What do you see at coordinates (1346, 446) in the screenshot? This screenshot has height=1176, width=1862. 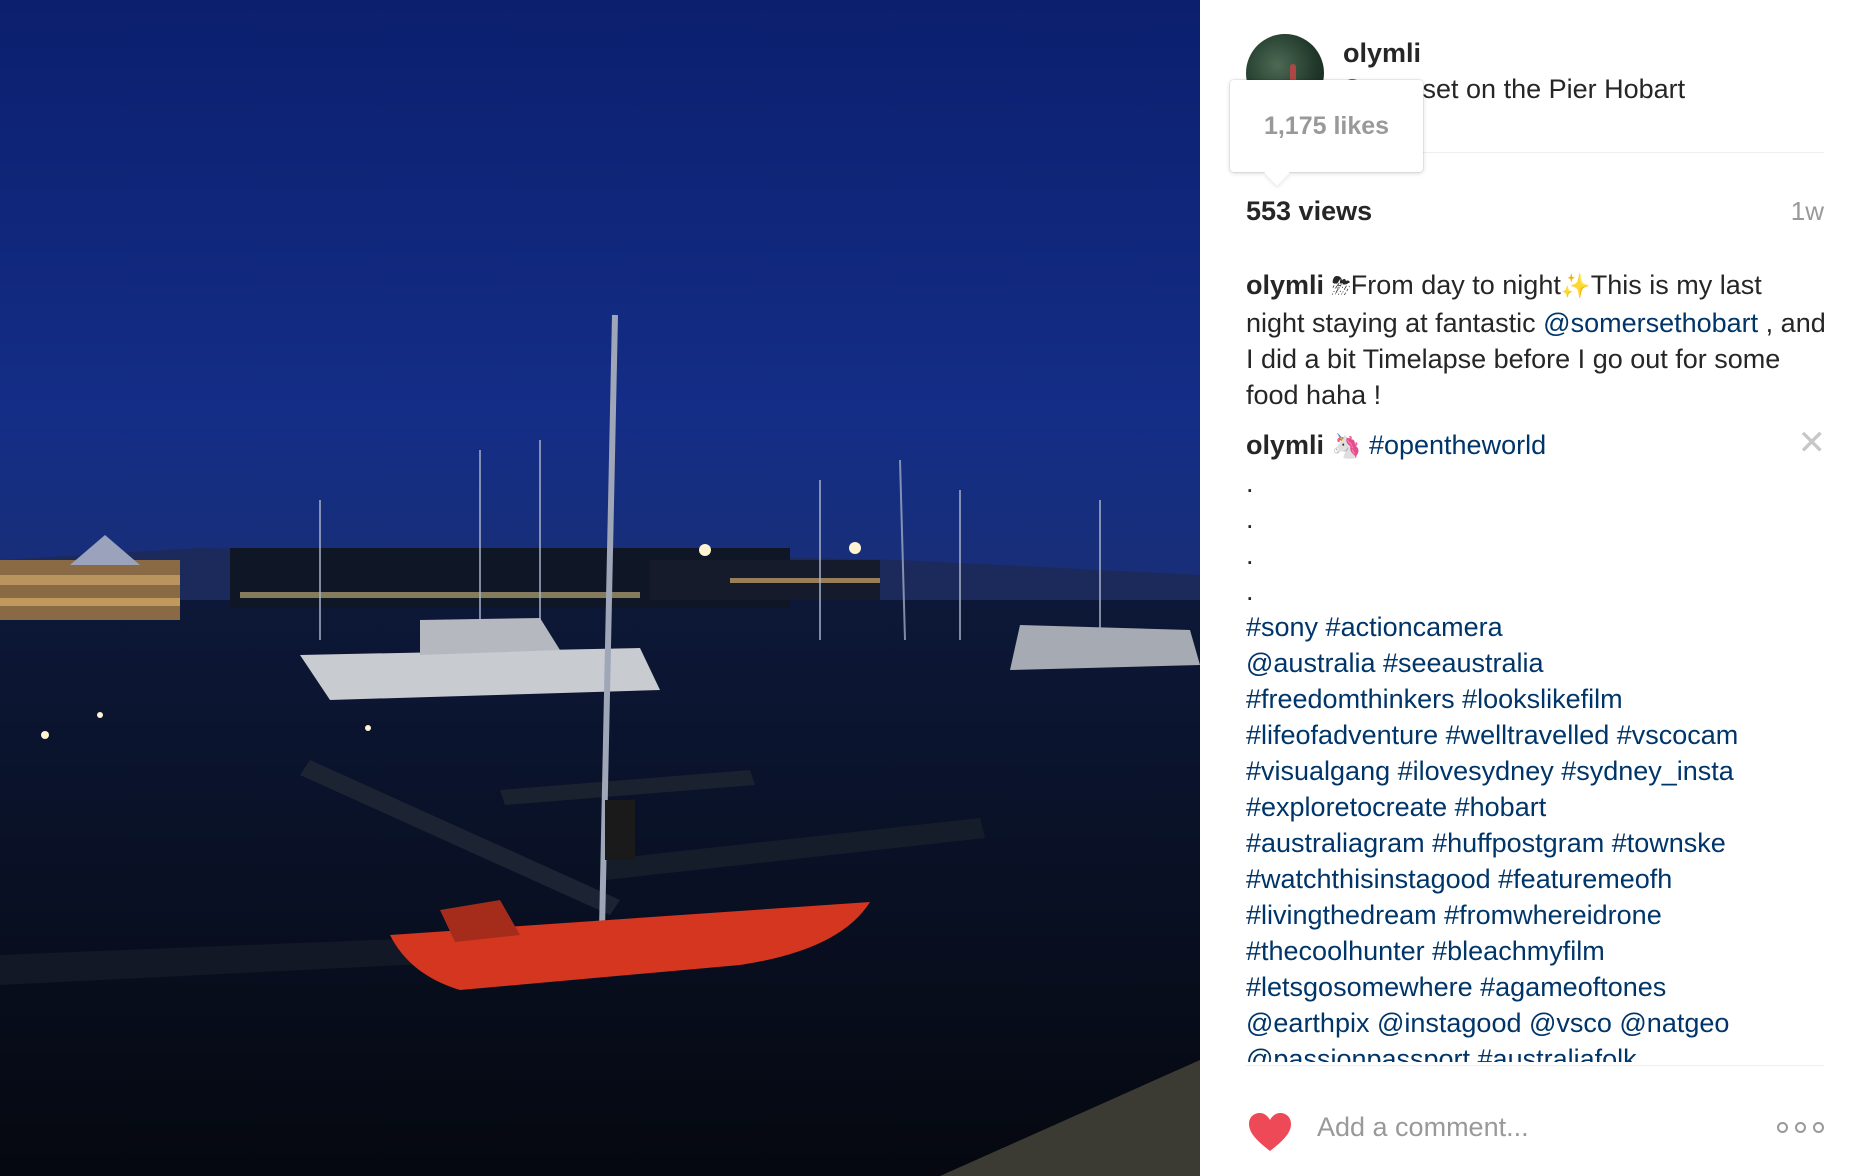 I see `unicorn-emoji: 🦄` at bounding box center [1346, 446].